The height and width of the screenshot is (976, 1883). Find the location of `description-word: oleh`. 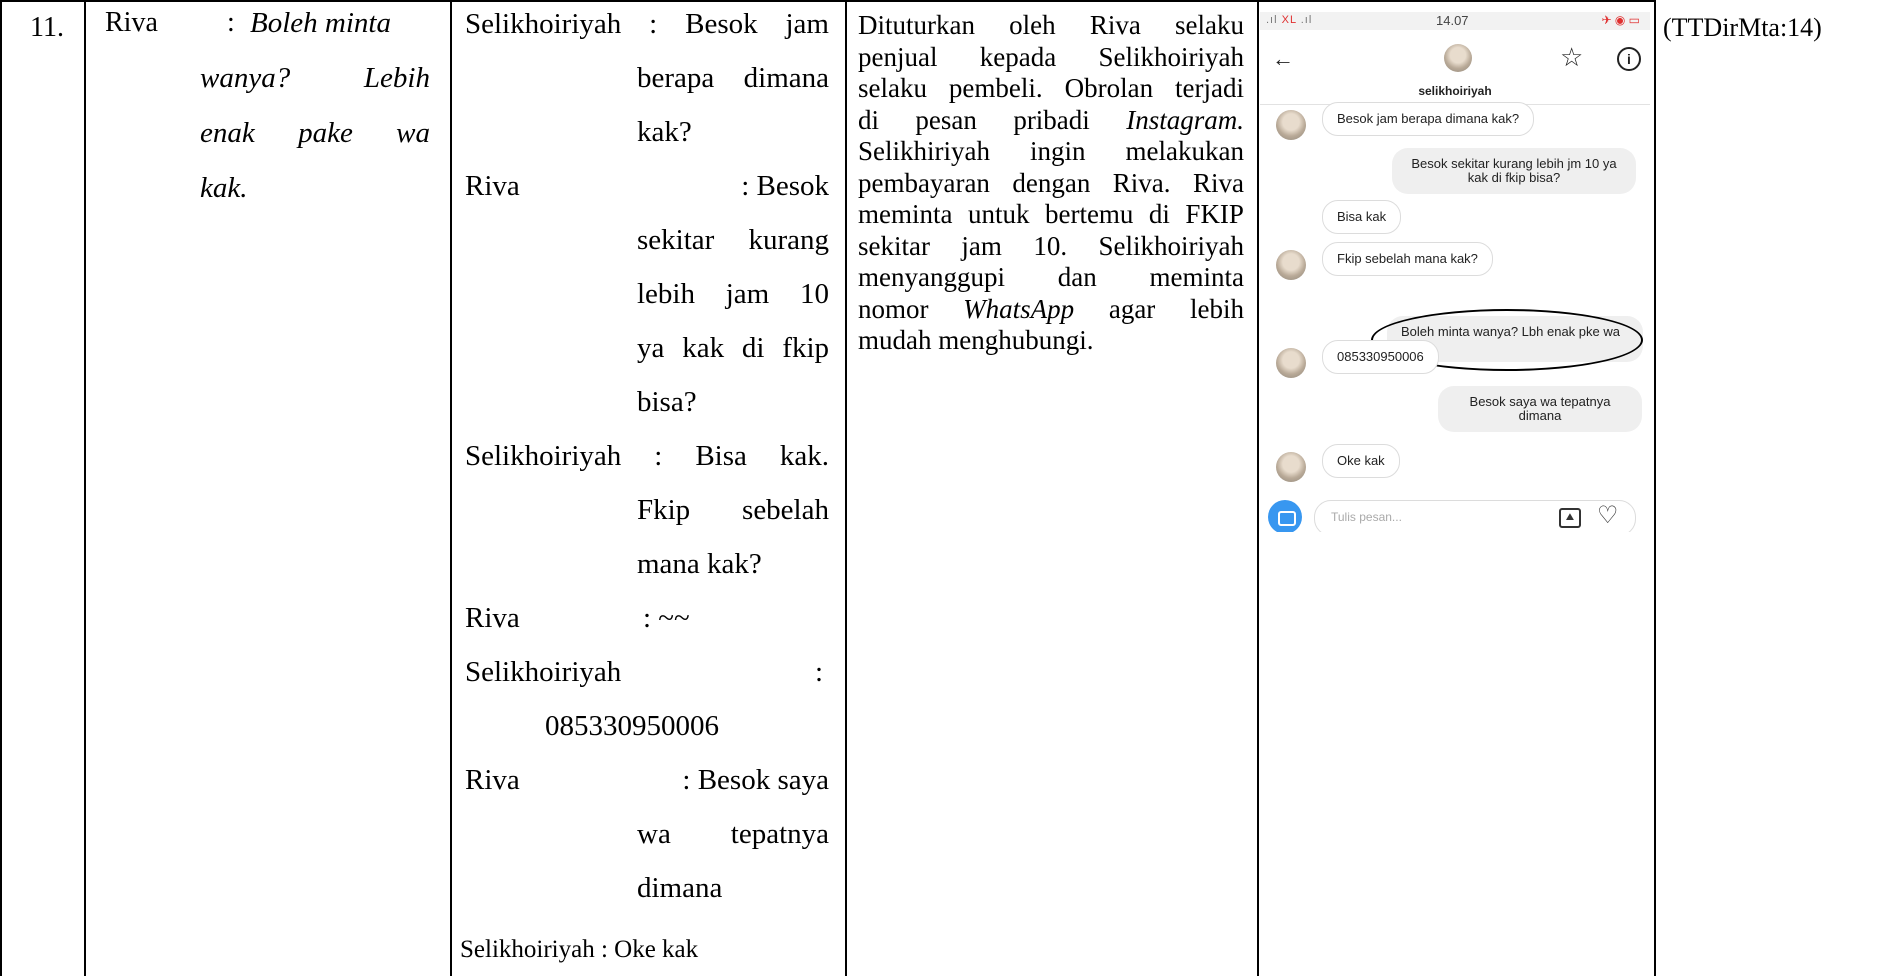

description-word: oleh is located at coordinates (1032, 25).